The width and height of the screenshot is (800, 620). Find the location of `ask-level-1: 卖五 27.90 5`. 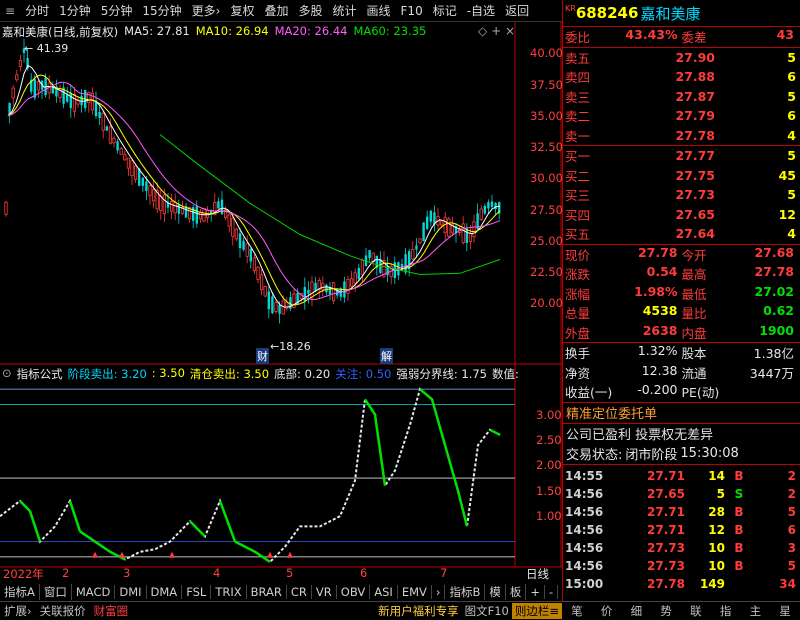

ask-level-1: 卖五 27.90 5 is located at coordinates (681, 58).